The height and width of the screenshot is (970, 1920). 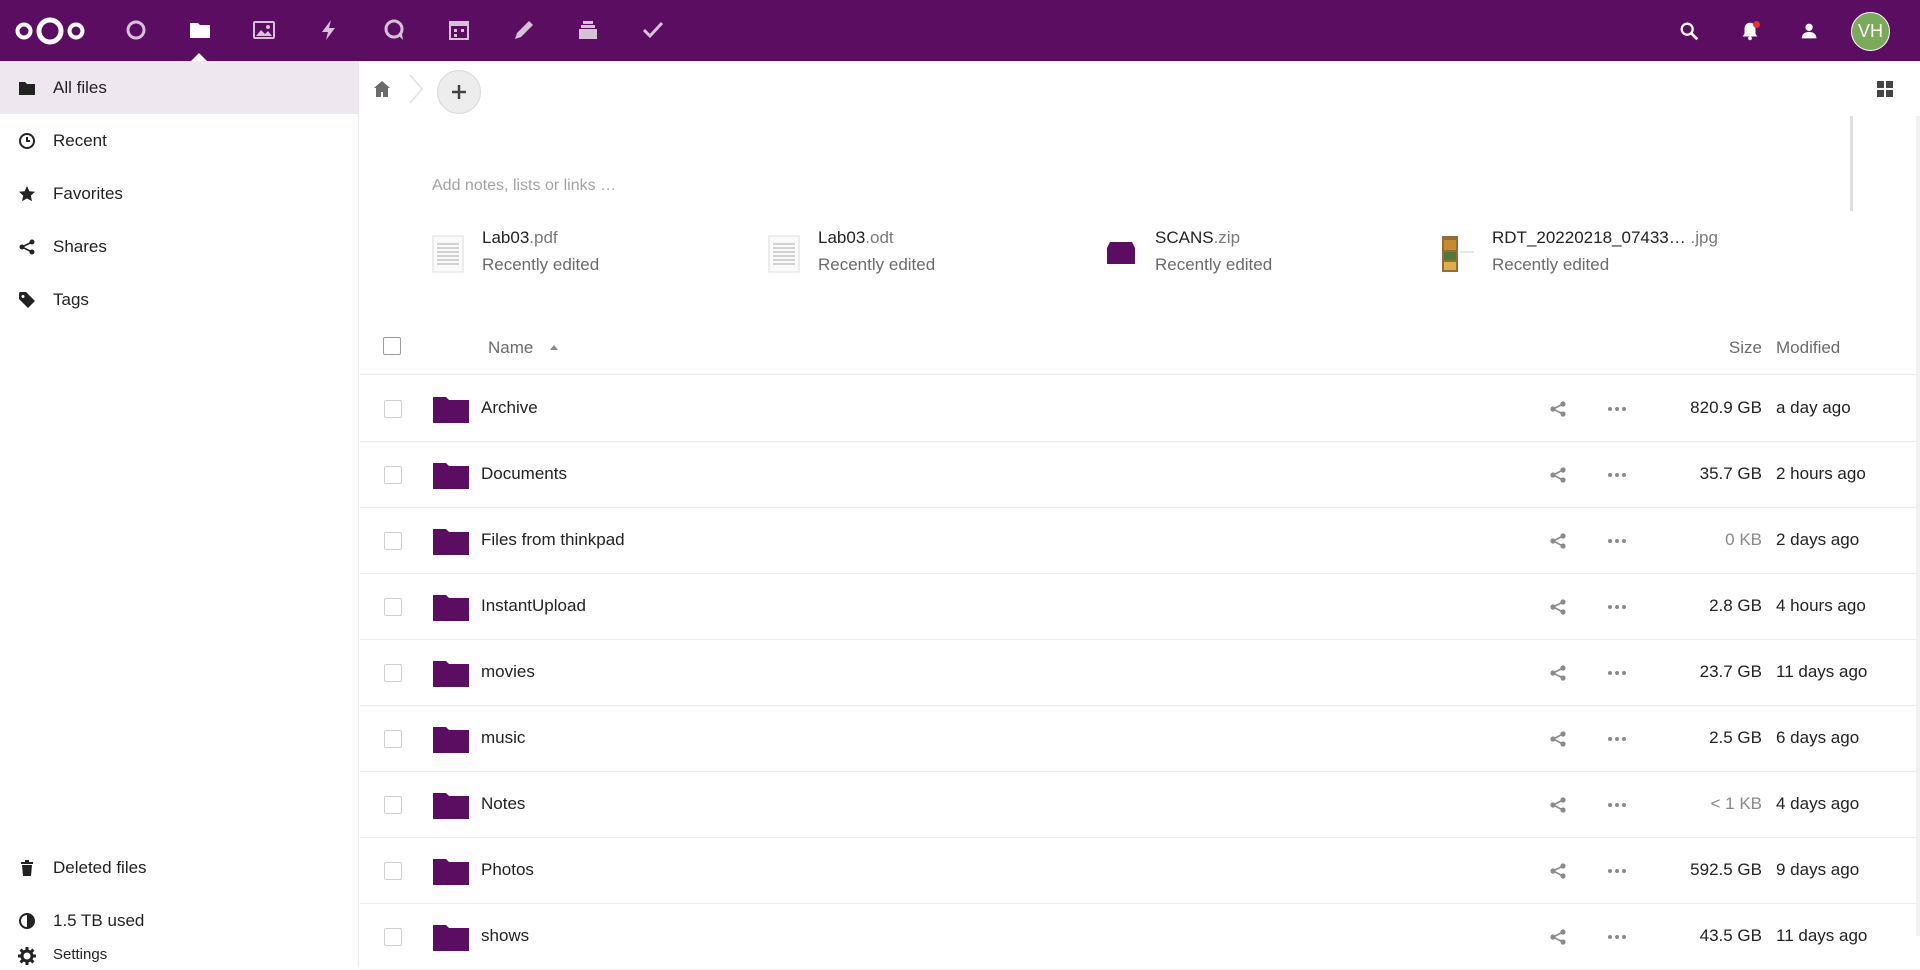 I want to click on talk-icon, so click(x=394, y=30).